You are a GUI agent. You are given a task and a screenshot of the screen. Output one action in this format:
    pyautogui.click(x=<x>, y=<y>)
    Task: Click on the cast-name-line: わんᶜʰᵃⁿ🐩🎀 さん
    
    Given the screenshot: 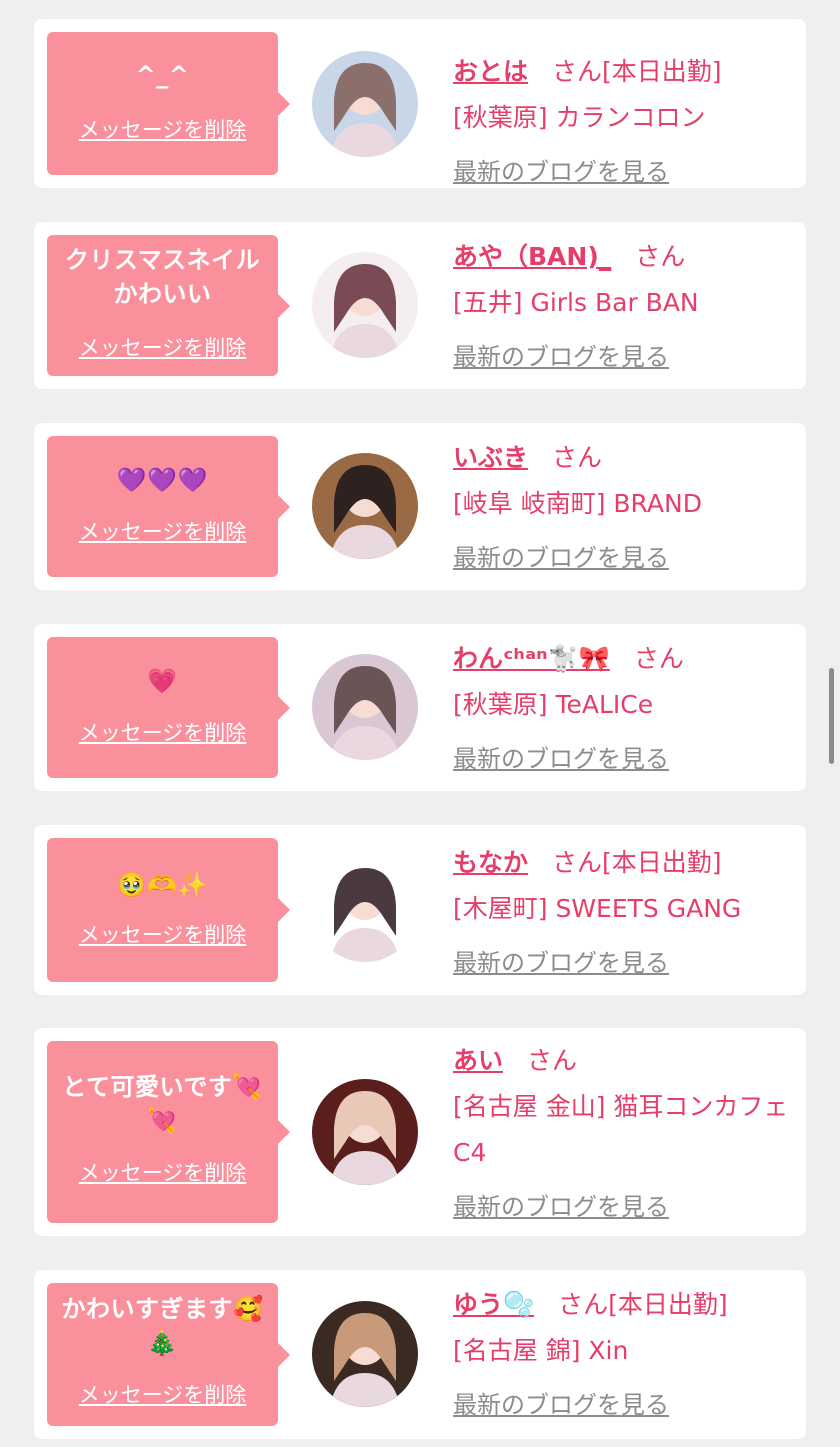 What is the action you would take?
    pyautogui.click(x=625, y=659)
    